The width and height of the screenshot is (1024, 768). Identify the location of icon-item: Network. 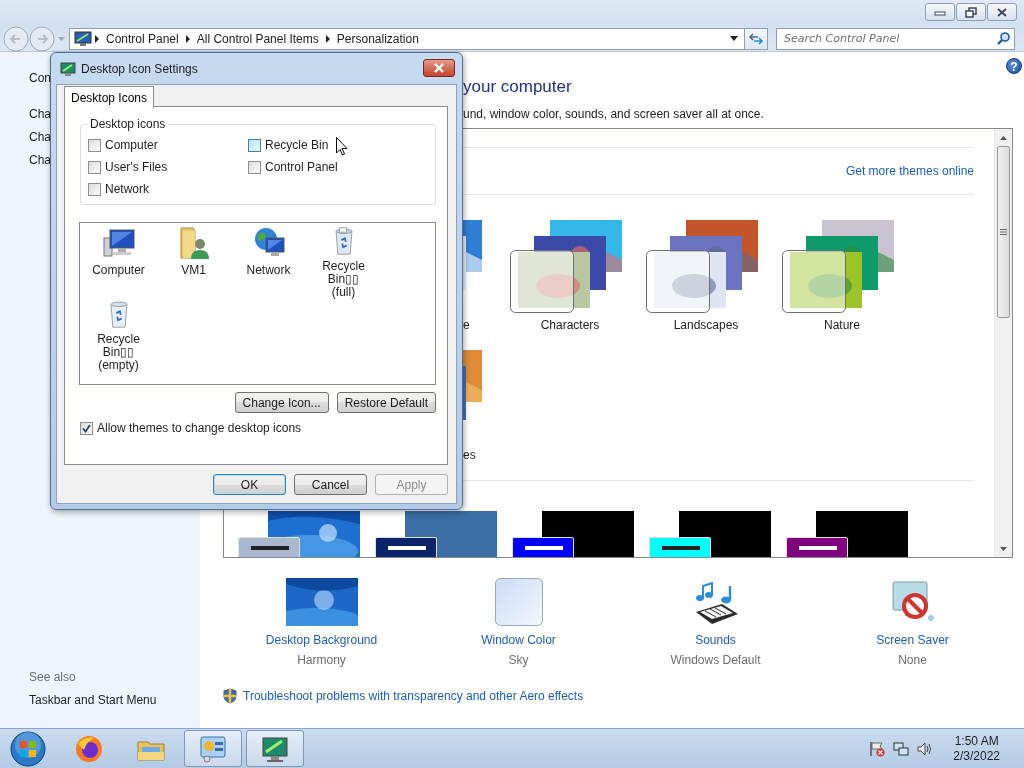
(268, 262).